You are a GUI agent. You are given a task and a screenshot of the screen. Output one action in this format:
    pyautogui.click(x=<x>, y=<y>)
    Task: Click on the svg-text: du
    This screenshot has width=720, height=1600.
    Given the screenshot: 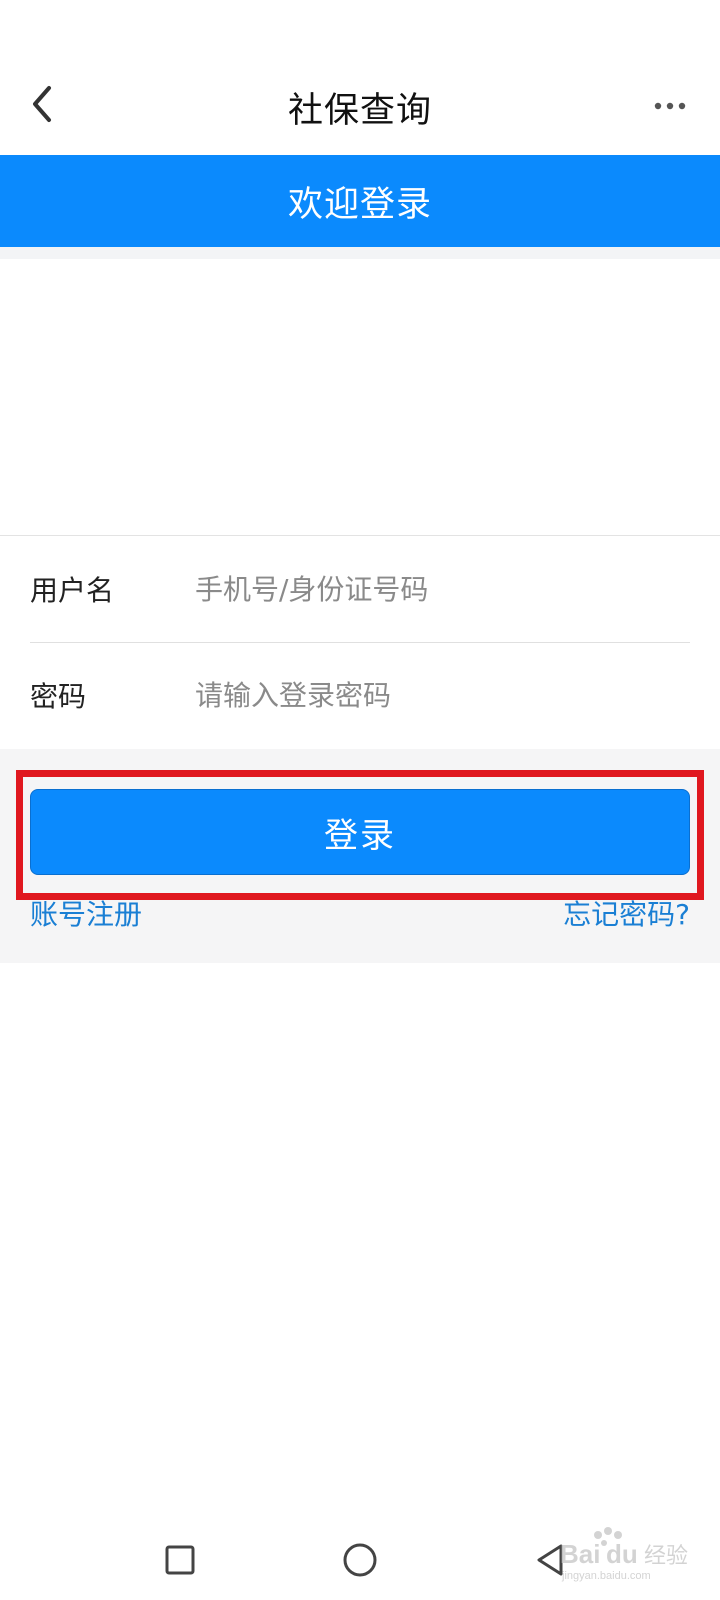 What is the action you would take?
    pyautogui.click(x=622, y=1554)
    